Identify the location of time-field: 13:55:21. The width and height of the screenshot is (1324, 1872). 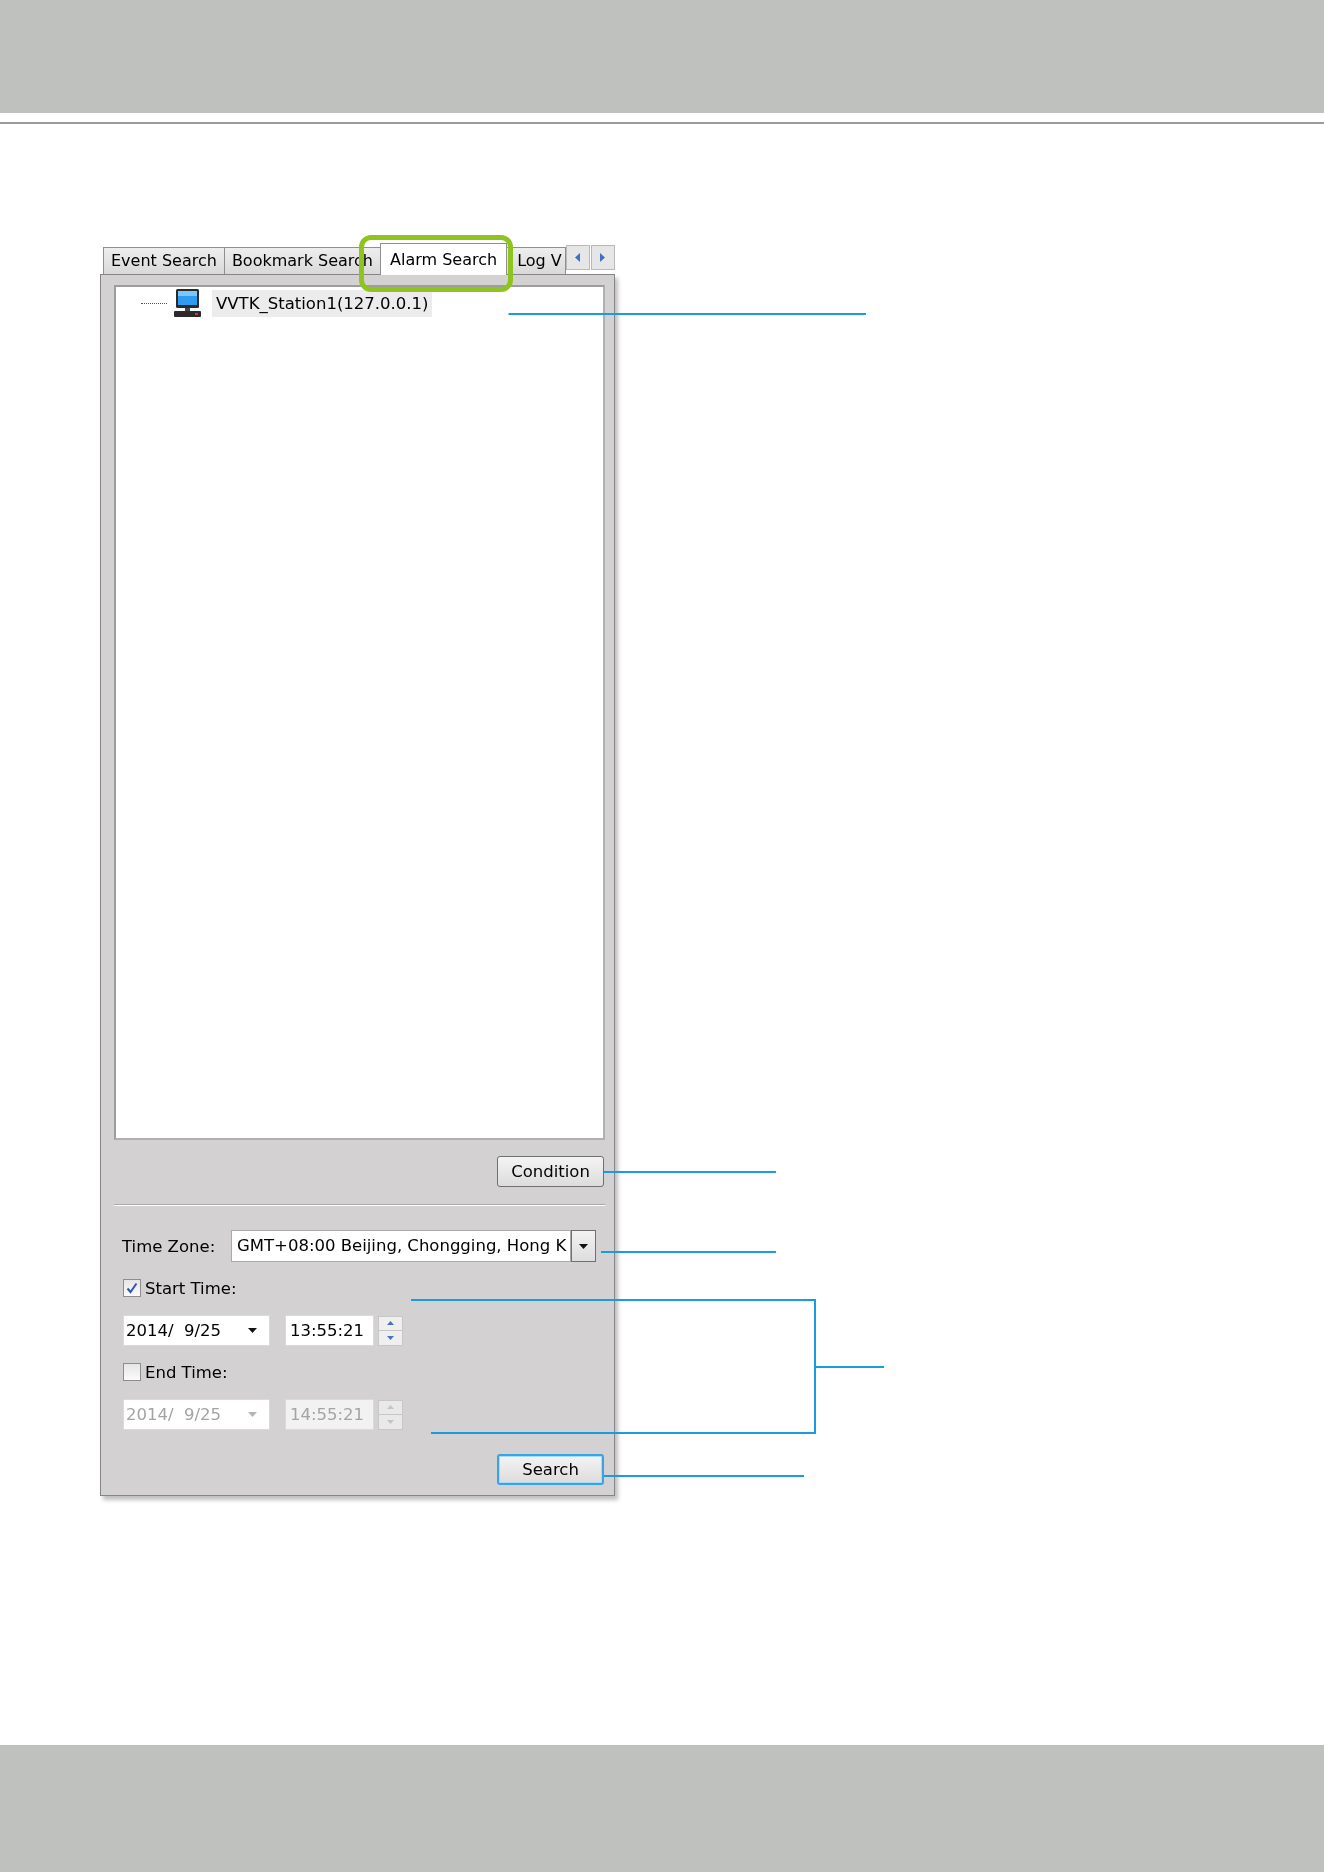
(329, 1330).